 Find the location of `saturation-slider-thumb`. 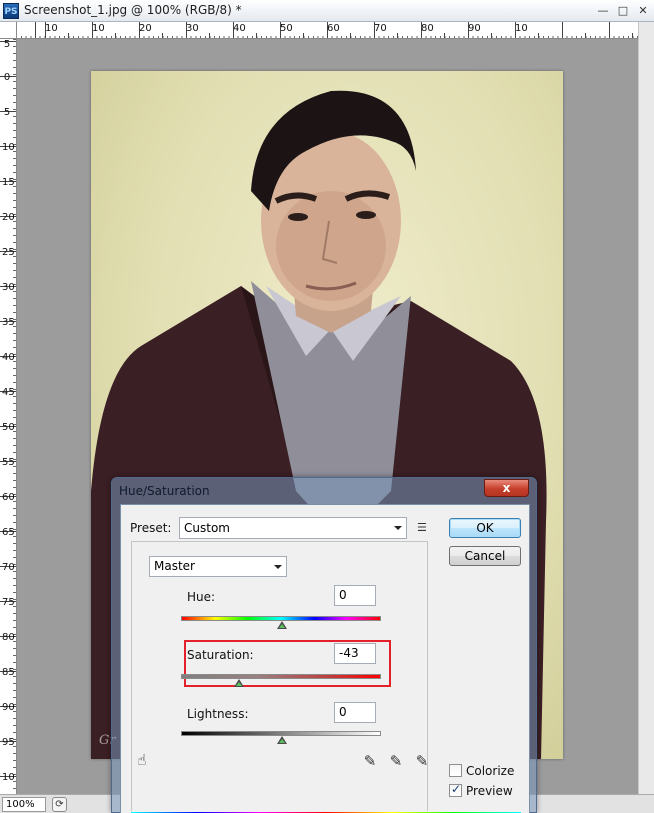

saturation-slider-thumb is located at coordinates (239, 683).